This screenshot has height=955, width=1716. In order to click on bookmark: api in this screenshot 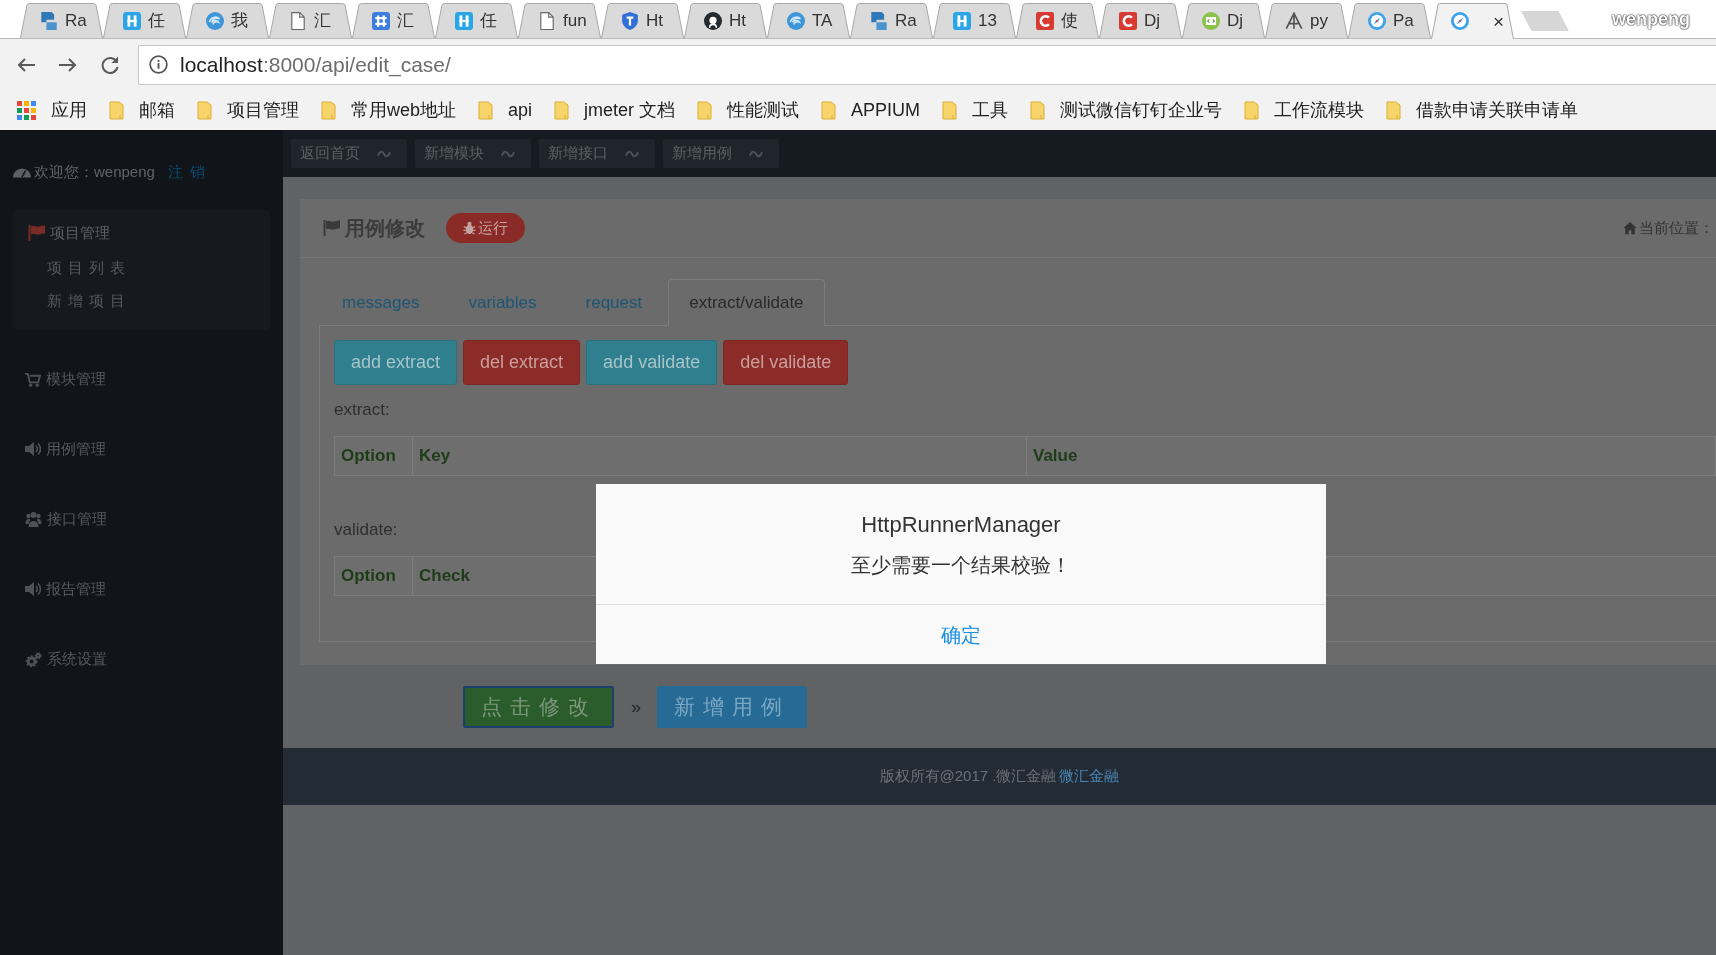, I will do `click(505, 110)`.